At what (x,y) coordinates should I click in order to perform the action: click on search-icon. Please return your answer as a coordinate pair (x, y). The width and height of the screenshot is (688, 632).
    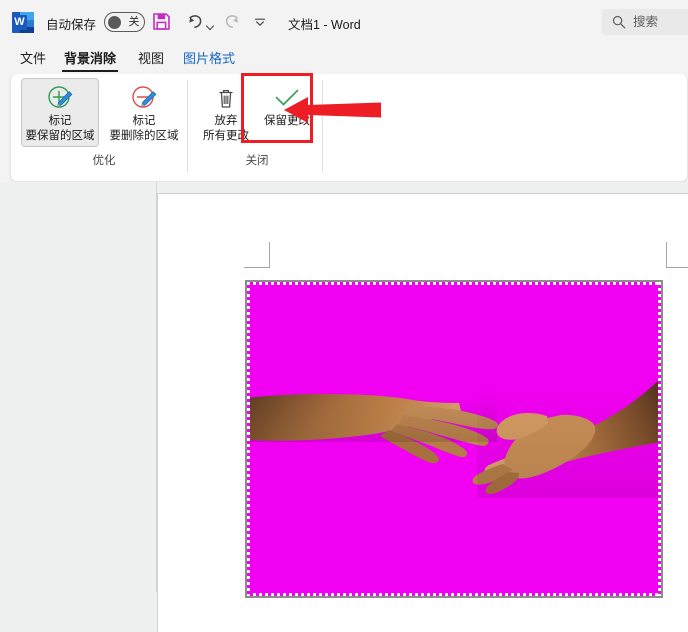
    Looking at the image, I should click on (619, 22).